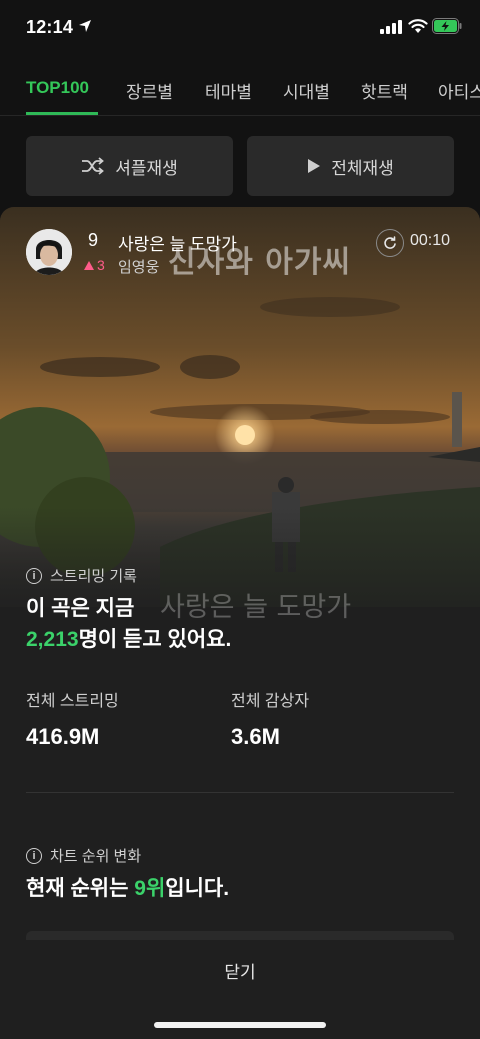 This screenshot has width=480, height=1039. What do you see at coordinates (80, 608) in the screenshot?
I see `streaming-line1: 이 곡은 지금` at bounding box center [80, 608].